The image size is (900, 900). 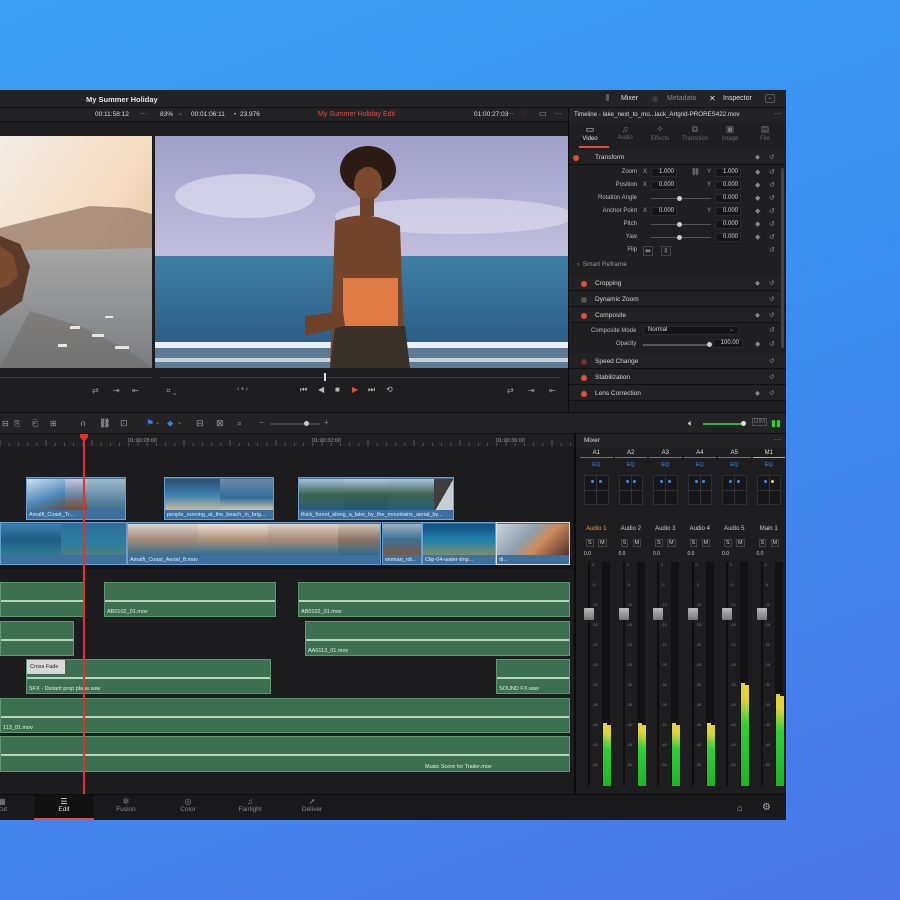 I want to click on flip-horizontal-icon: ⇹, so click(x=648, y=251).